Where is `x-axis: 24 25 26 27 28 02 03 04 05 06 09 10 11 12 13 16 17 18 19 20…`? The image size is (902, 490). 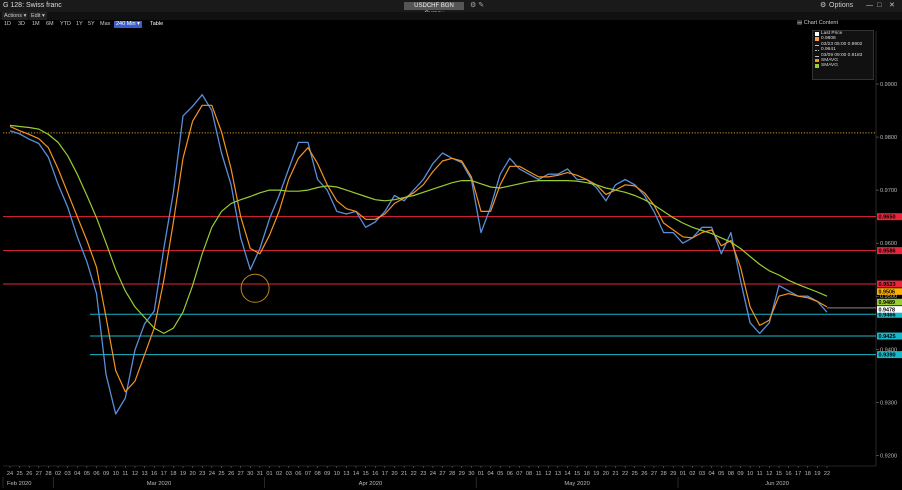
x-axis: 24 25 26 27 28 02 03 04 05 06 09 10 11 12 13 16 17 18 19 20… is located at coordinates (439, 476).